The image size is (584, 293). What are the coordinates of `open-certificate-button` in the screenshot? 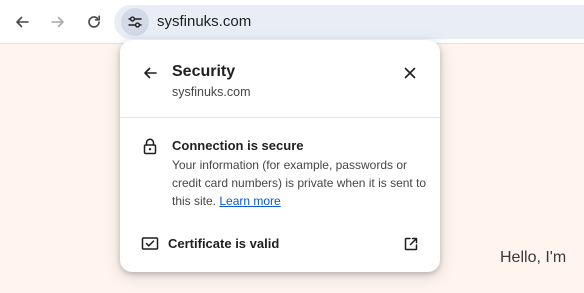 It's located at (411, 244).